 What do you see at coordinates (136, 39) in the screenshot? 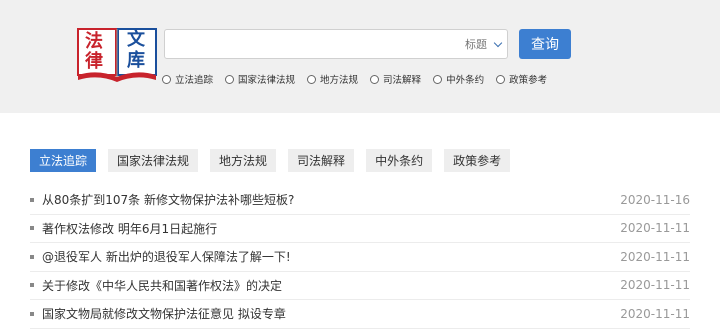
I see `logo-char-wen: 文` at bounding box center [136, 39].